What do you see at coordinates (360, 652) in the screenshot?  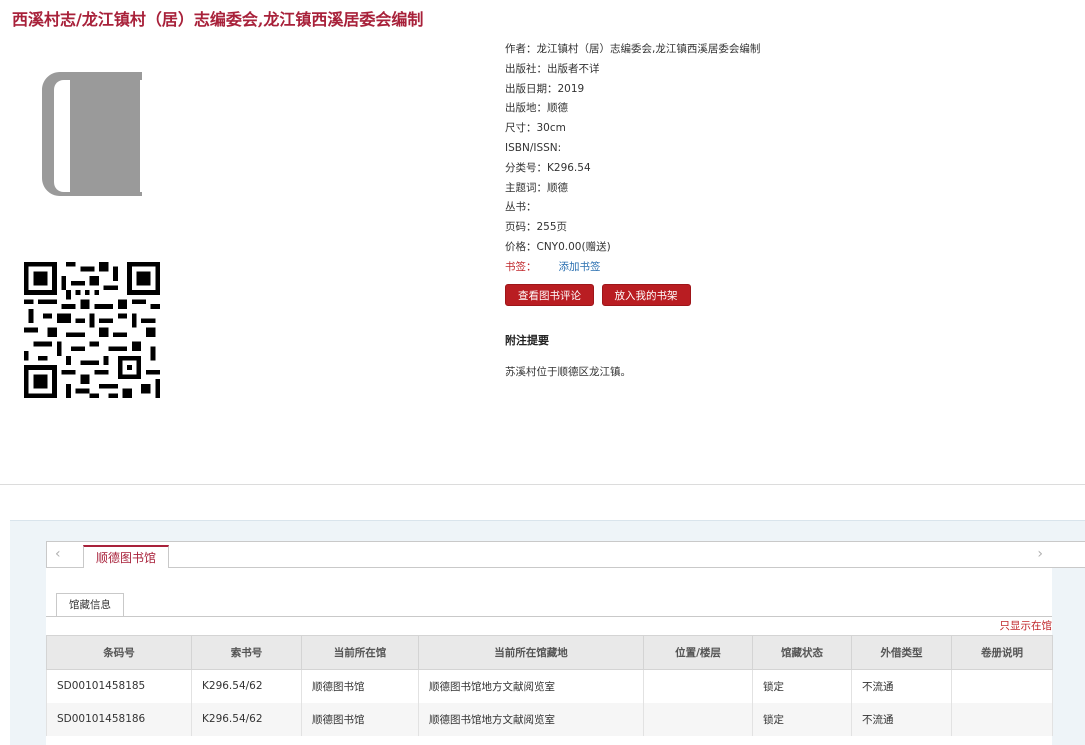 I see `col-current-library: 当前所在馆` at bounding box center [360, 652].